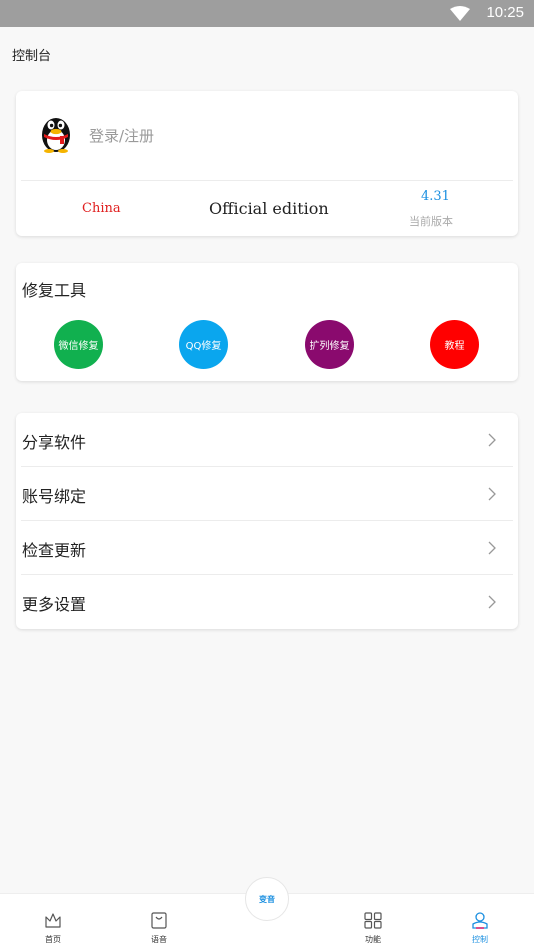 Image resolution: width=534 pixels, height=949 pixels. I want to click on menu-item-label: 分享软件, so click(54, 442).